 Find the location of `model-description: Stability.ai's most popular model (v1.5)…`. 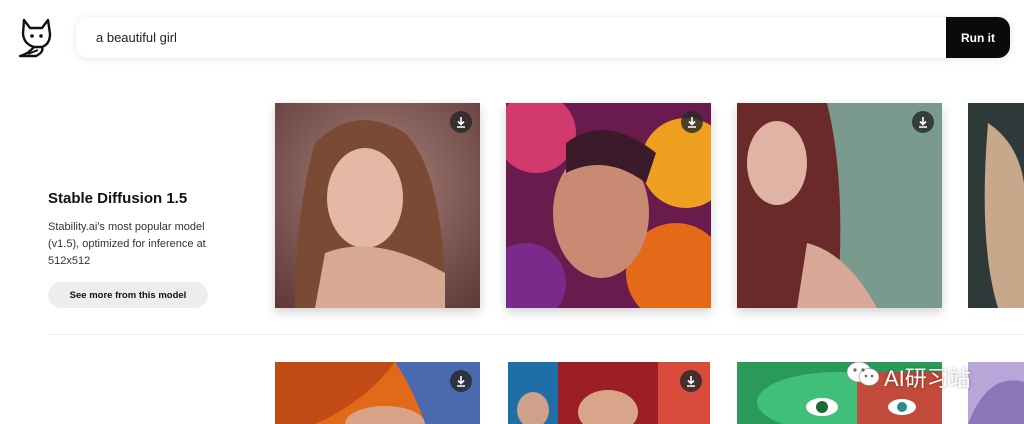

model-description: Stability.ai's most popular model (v1.5)… is located at coordinates (127, 244).